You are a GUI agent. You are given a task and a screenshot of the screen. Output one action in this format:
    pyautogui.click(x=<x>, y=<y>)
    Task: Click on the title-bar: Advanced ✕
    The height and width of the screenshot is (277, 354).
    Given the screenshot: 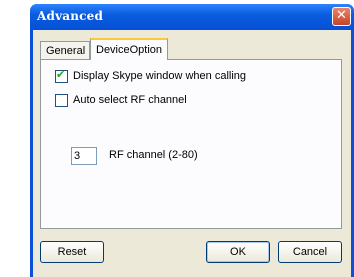 What is the action you would take?
    pyautogui.click(x=192, y=17)
    